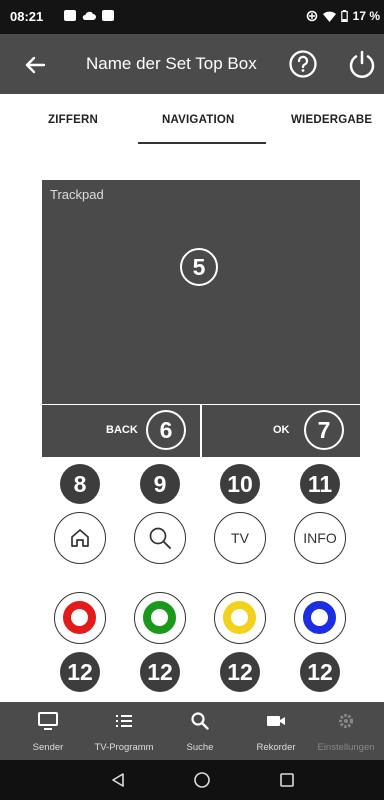  I want to click on tv-button: TV, so click(240, 538).